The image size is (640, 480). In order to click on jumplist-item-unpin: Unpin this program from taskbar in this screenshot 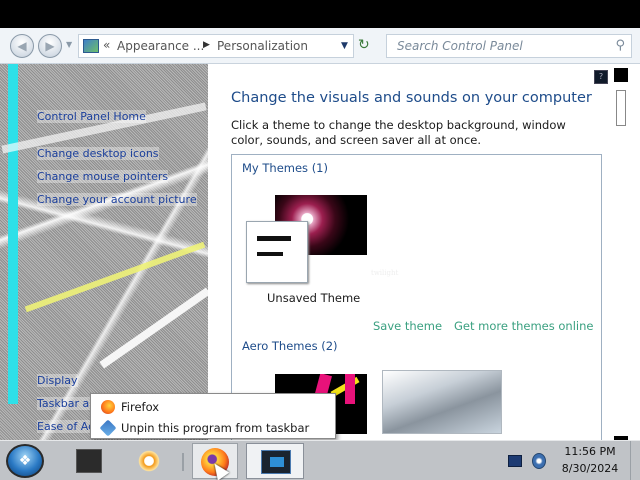, I will do `click(214, 428)`.